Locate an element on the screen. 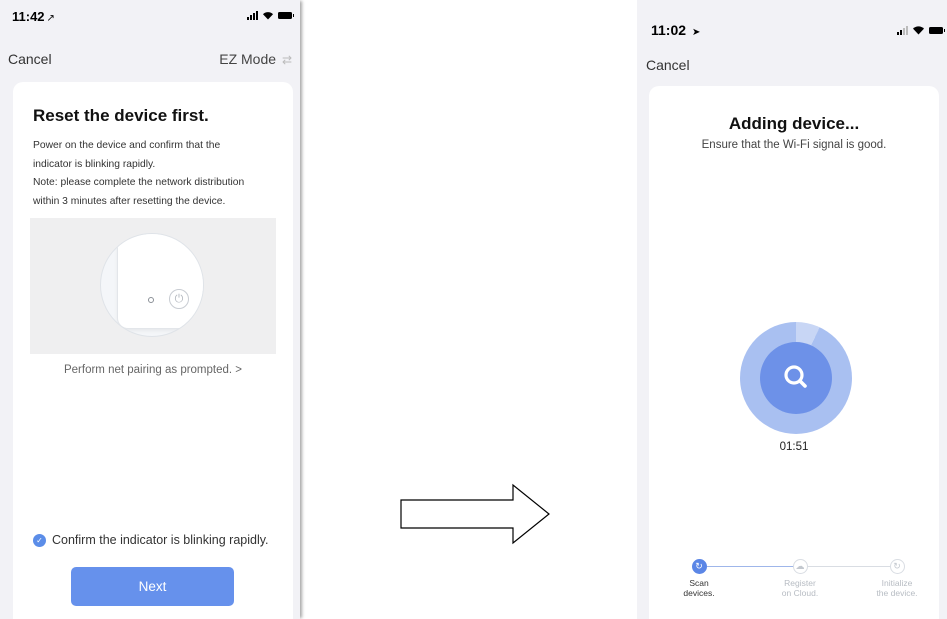  device-illustration: ⏻ is located at coordinates (153, 286).